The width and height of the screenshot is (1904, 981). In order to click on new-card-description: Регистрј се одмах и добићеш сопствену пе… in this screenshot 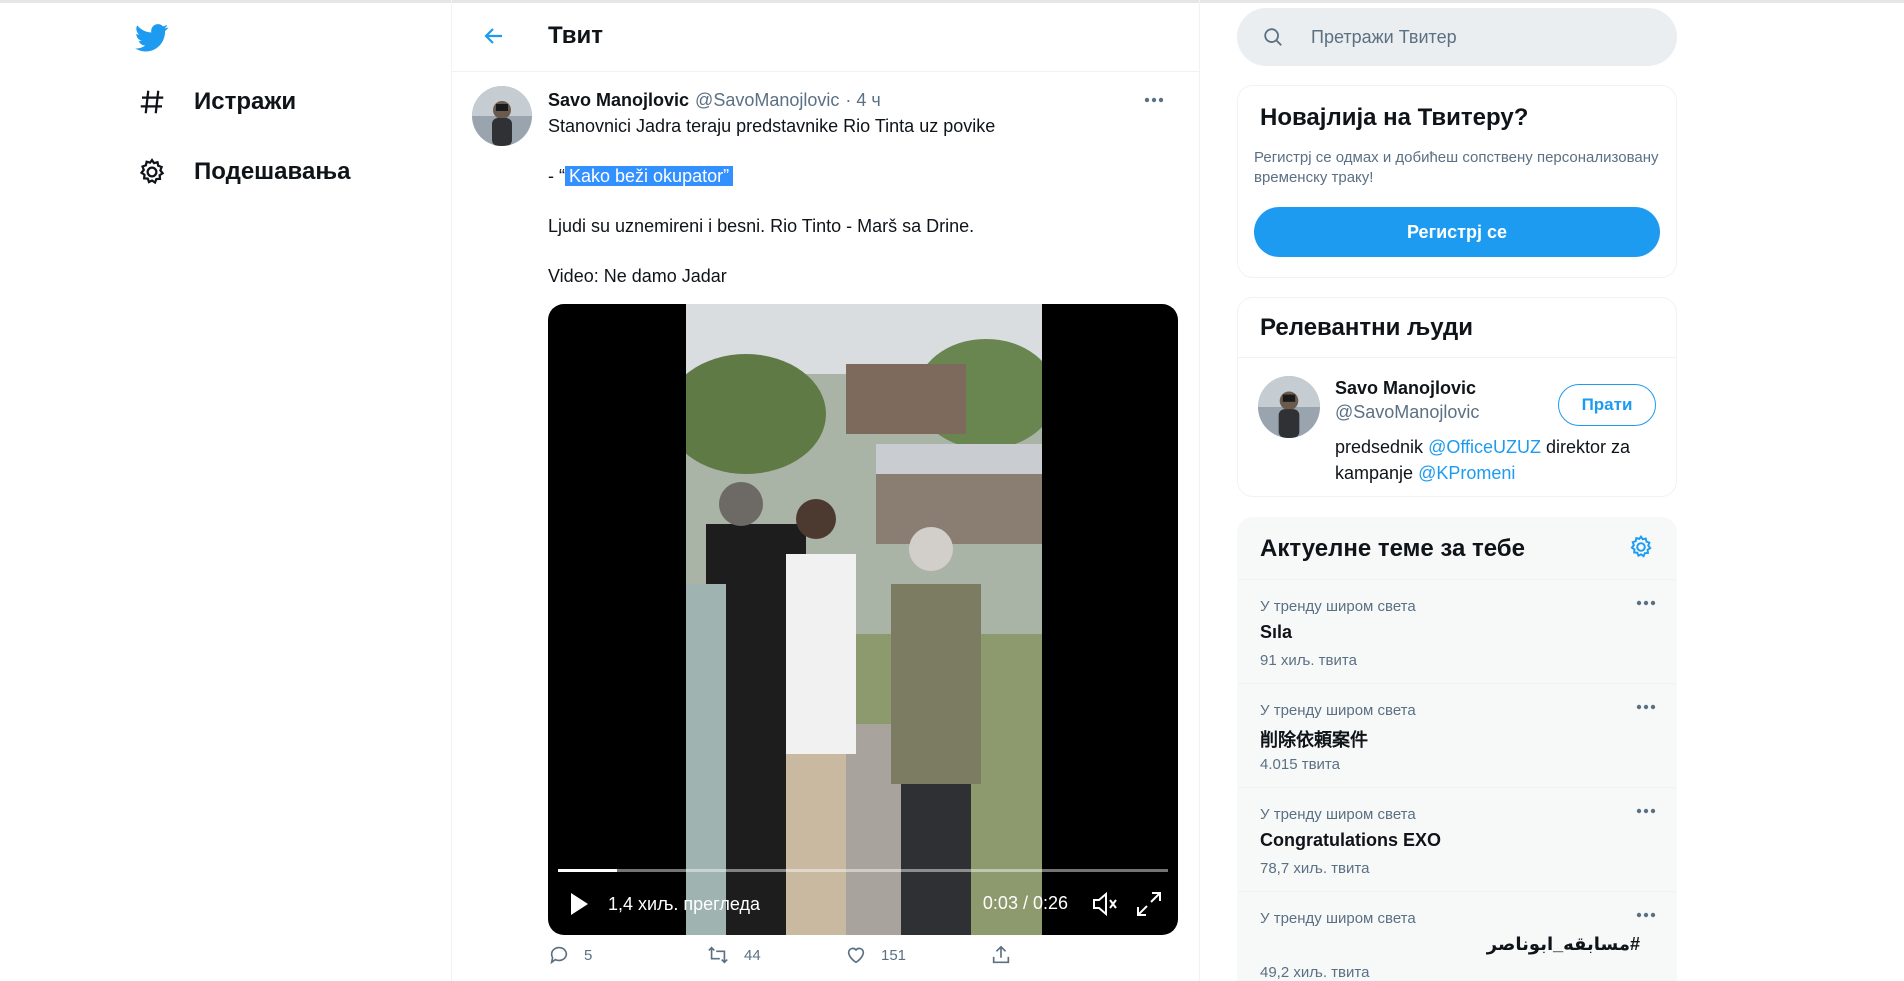, I will do `click(1456, 167)`.